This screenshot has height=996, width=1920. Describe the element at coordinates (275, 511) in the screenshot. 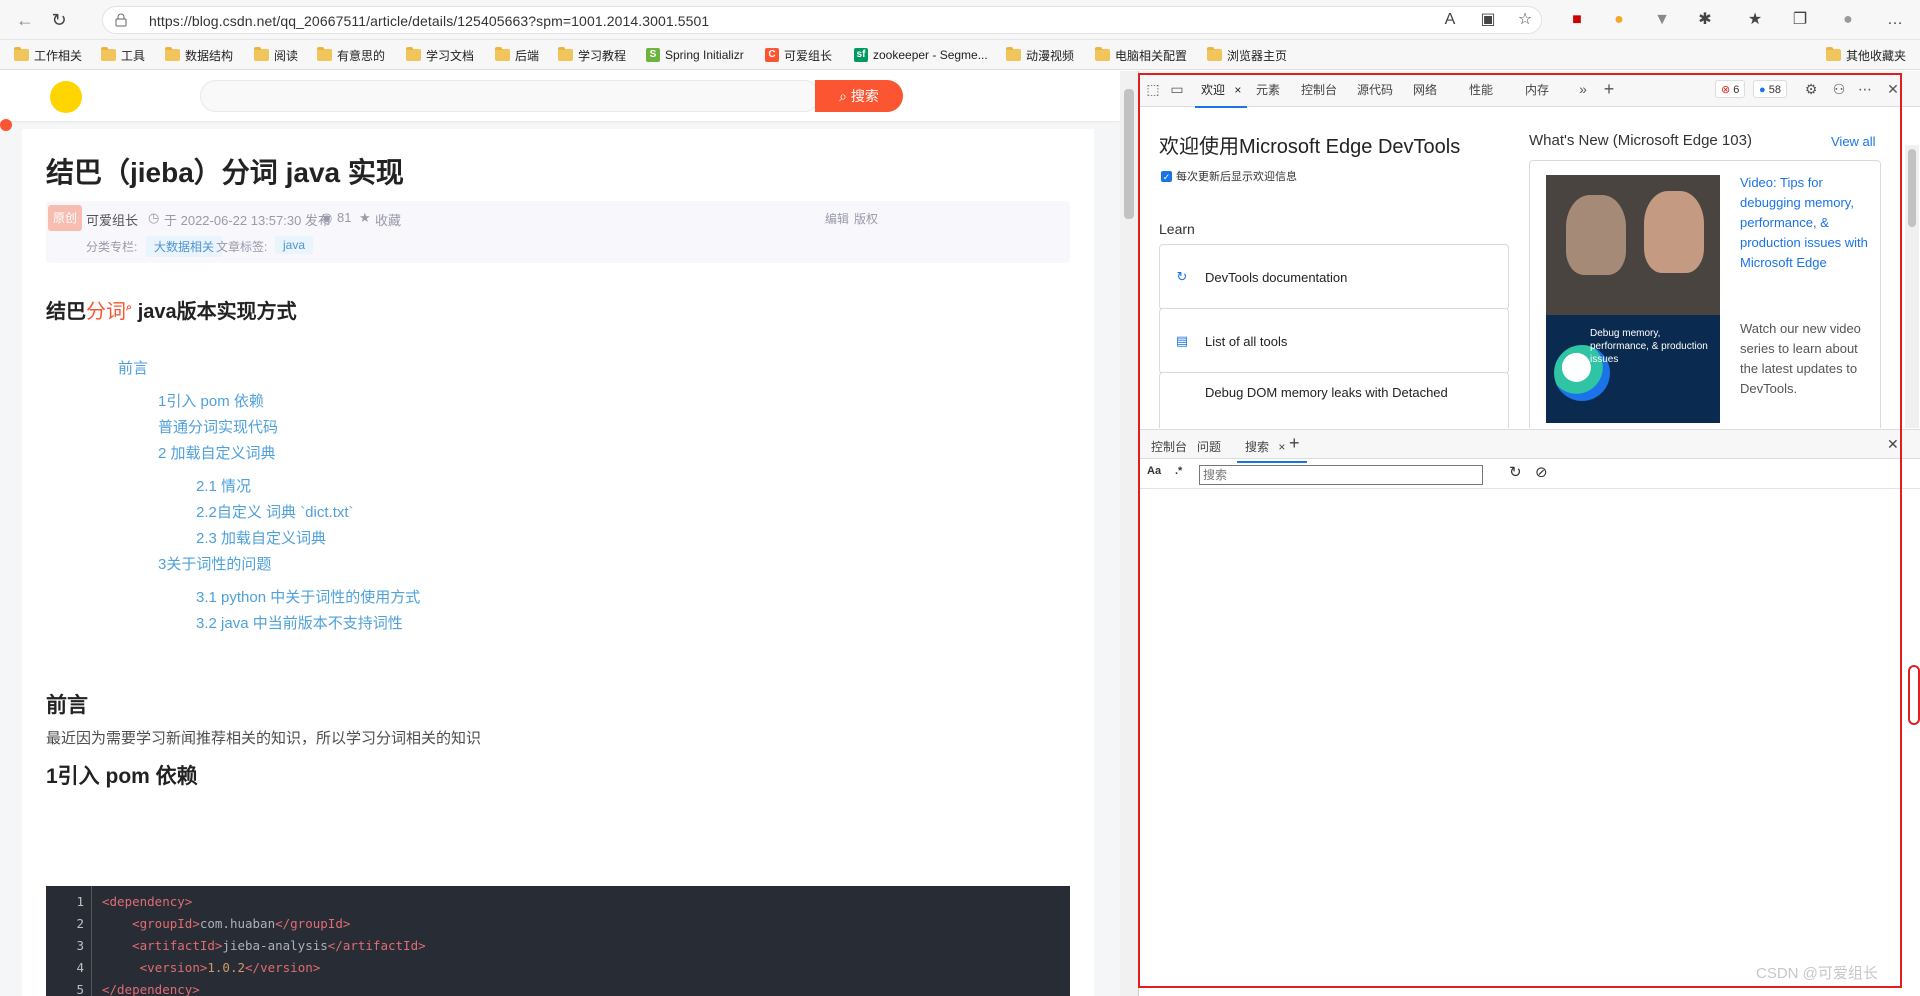

I see `toc-item: 2.2自定义 词典 `dict.txt`` at that location.